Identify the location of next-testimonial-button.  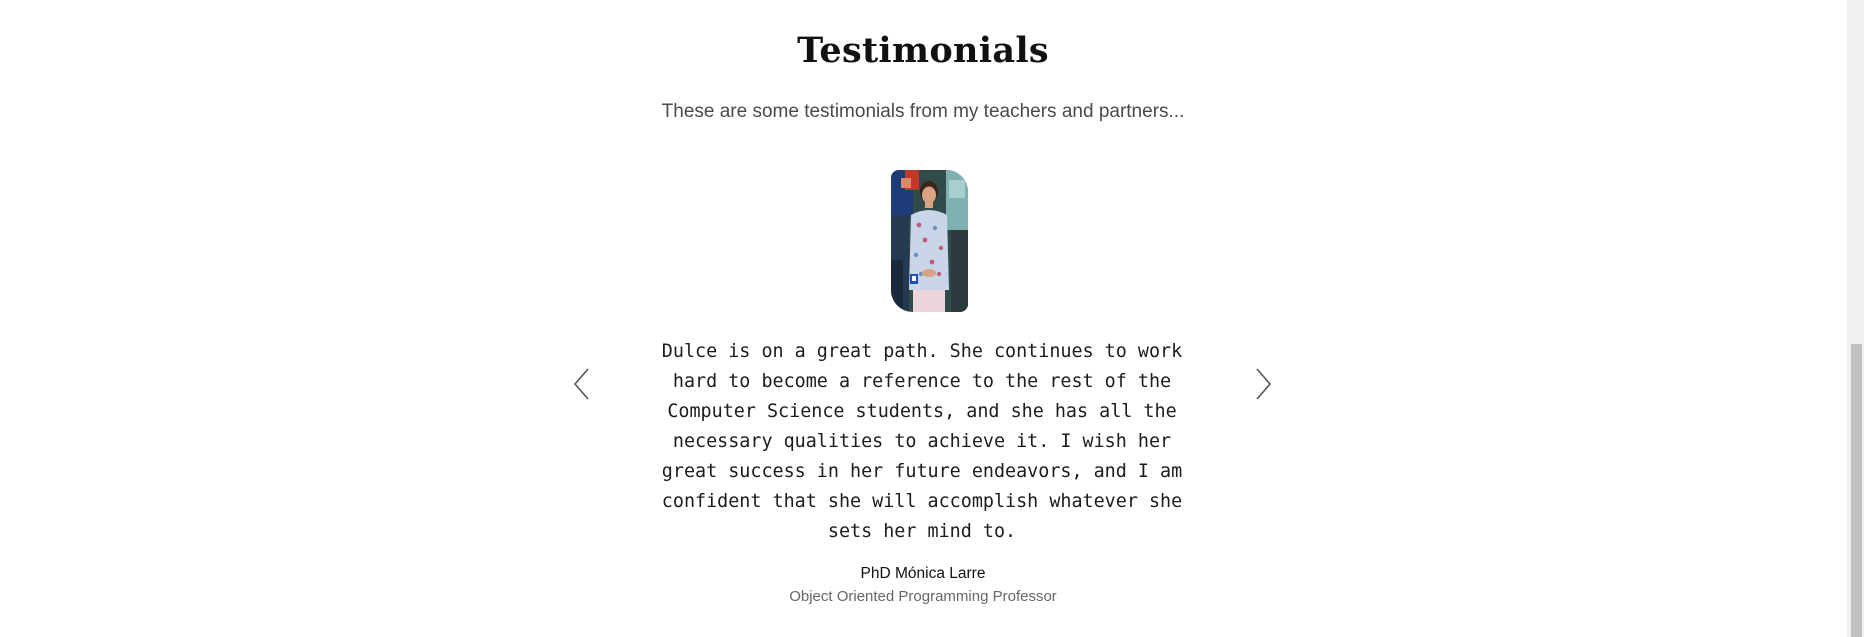
(1263, 384).